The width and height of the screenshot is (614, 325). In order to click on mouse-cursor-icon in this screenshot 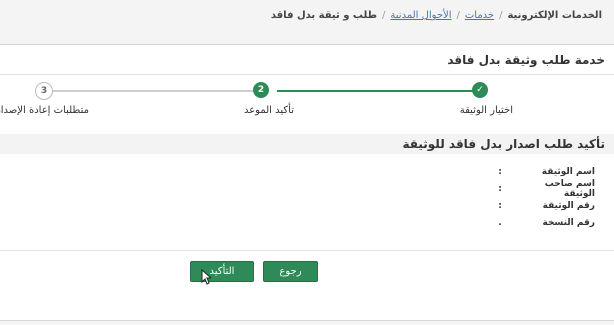, I will do `click(206, 277)`.